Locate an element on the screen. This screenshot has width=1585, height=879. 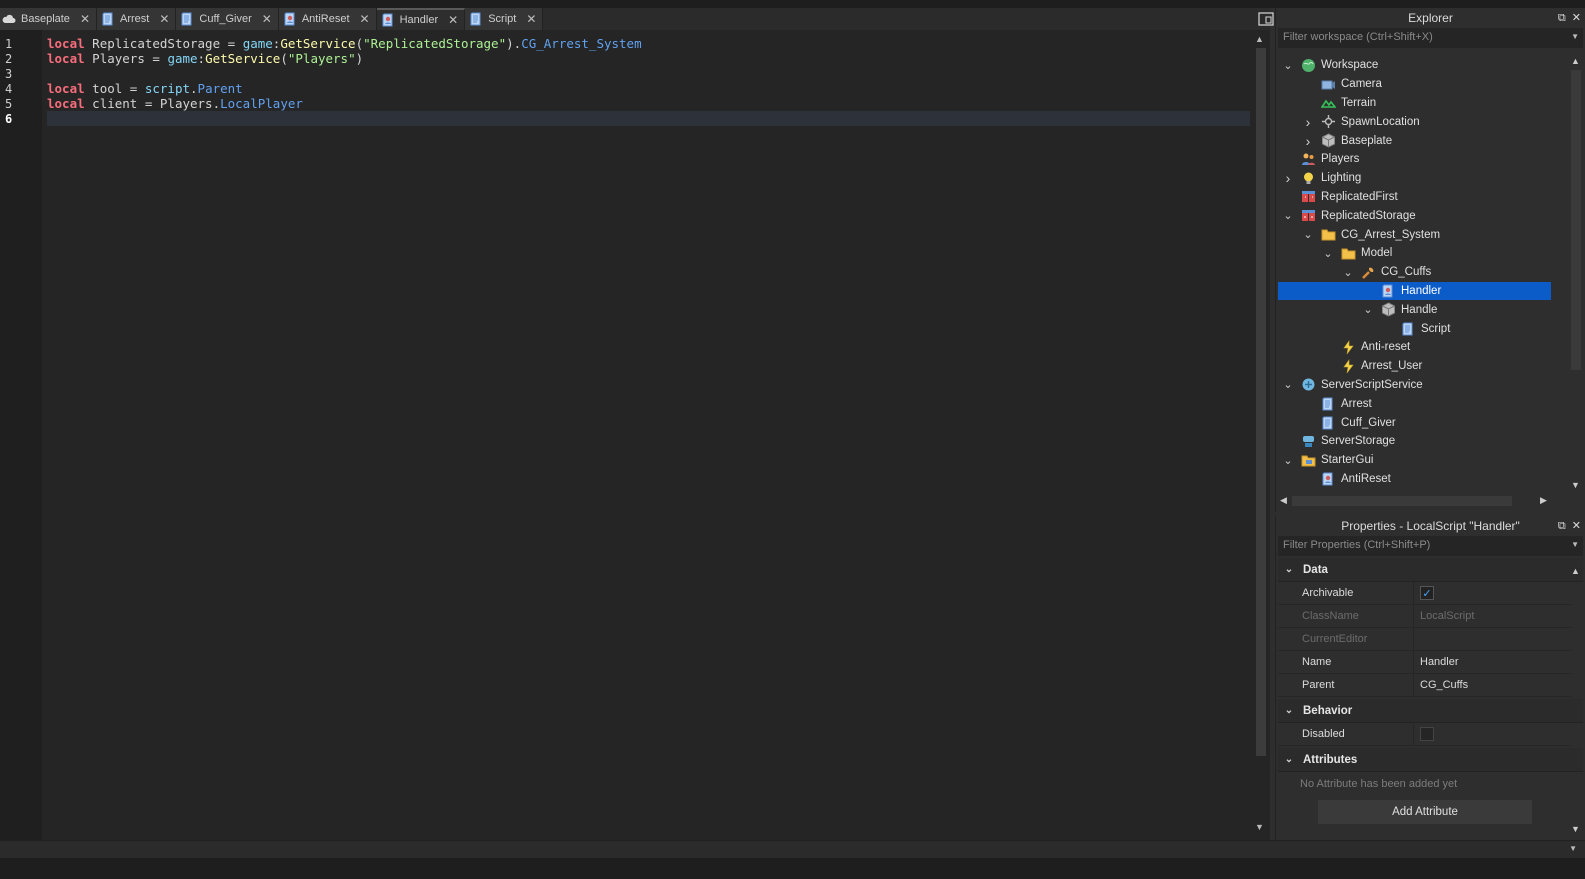
explorer-scrollbar: ▲ ▼ is located at coordinates (1576, 274).